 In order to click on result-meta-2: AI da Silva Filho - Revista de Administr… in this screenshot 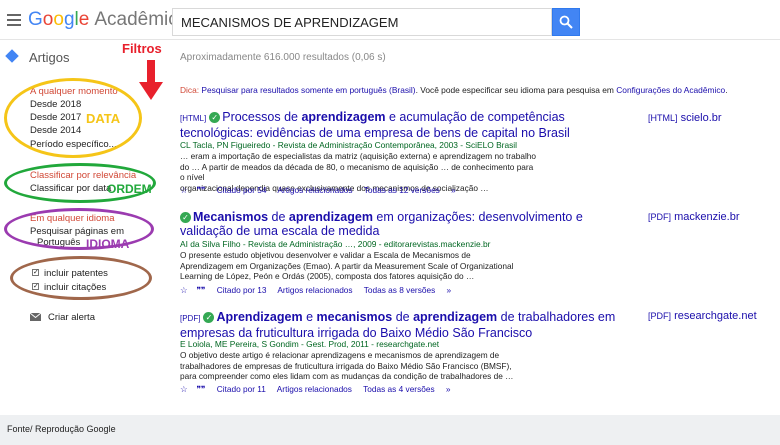, I will do `click(335, 244)`.